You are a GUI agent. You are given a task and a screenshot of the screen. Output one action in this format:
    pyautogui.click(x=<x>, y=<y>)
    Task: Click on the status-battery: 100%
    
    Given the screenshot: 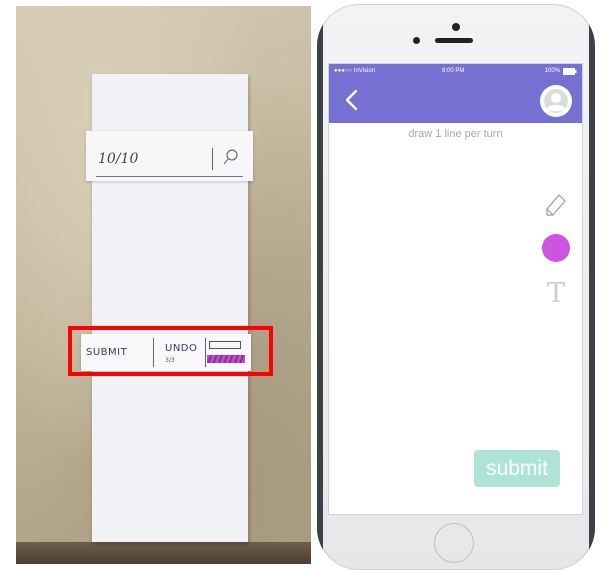 What is the action you would take?
    pyautogui.click(x=552, y=71)
    